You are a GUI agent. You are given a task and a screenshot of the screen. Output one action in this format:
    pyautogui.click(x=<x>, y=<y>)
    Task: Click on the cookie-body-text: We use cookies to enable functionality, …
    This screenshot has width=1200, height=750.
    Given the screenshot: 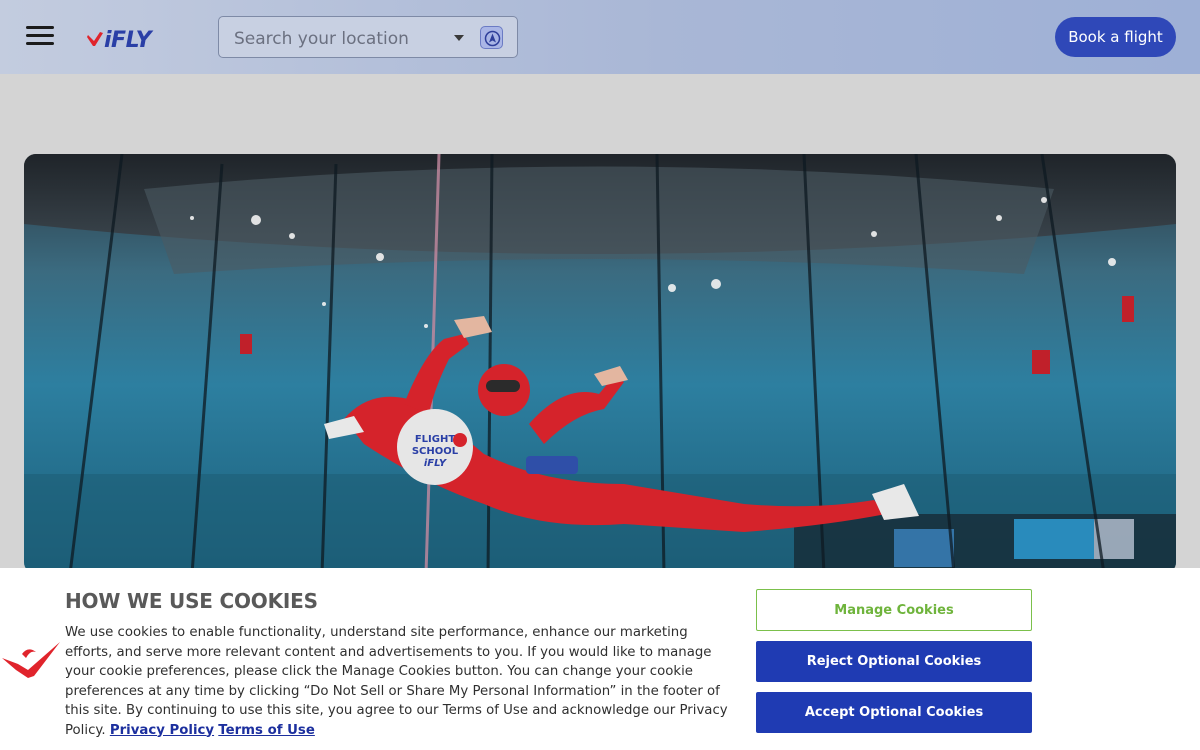 What is the action you would take?
    pyautogui.click(x=396, y=681)
    